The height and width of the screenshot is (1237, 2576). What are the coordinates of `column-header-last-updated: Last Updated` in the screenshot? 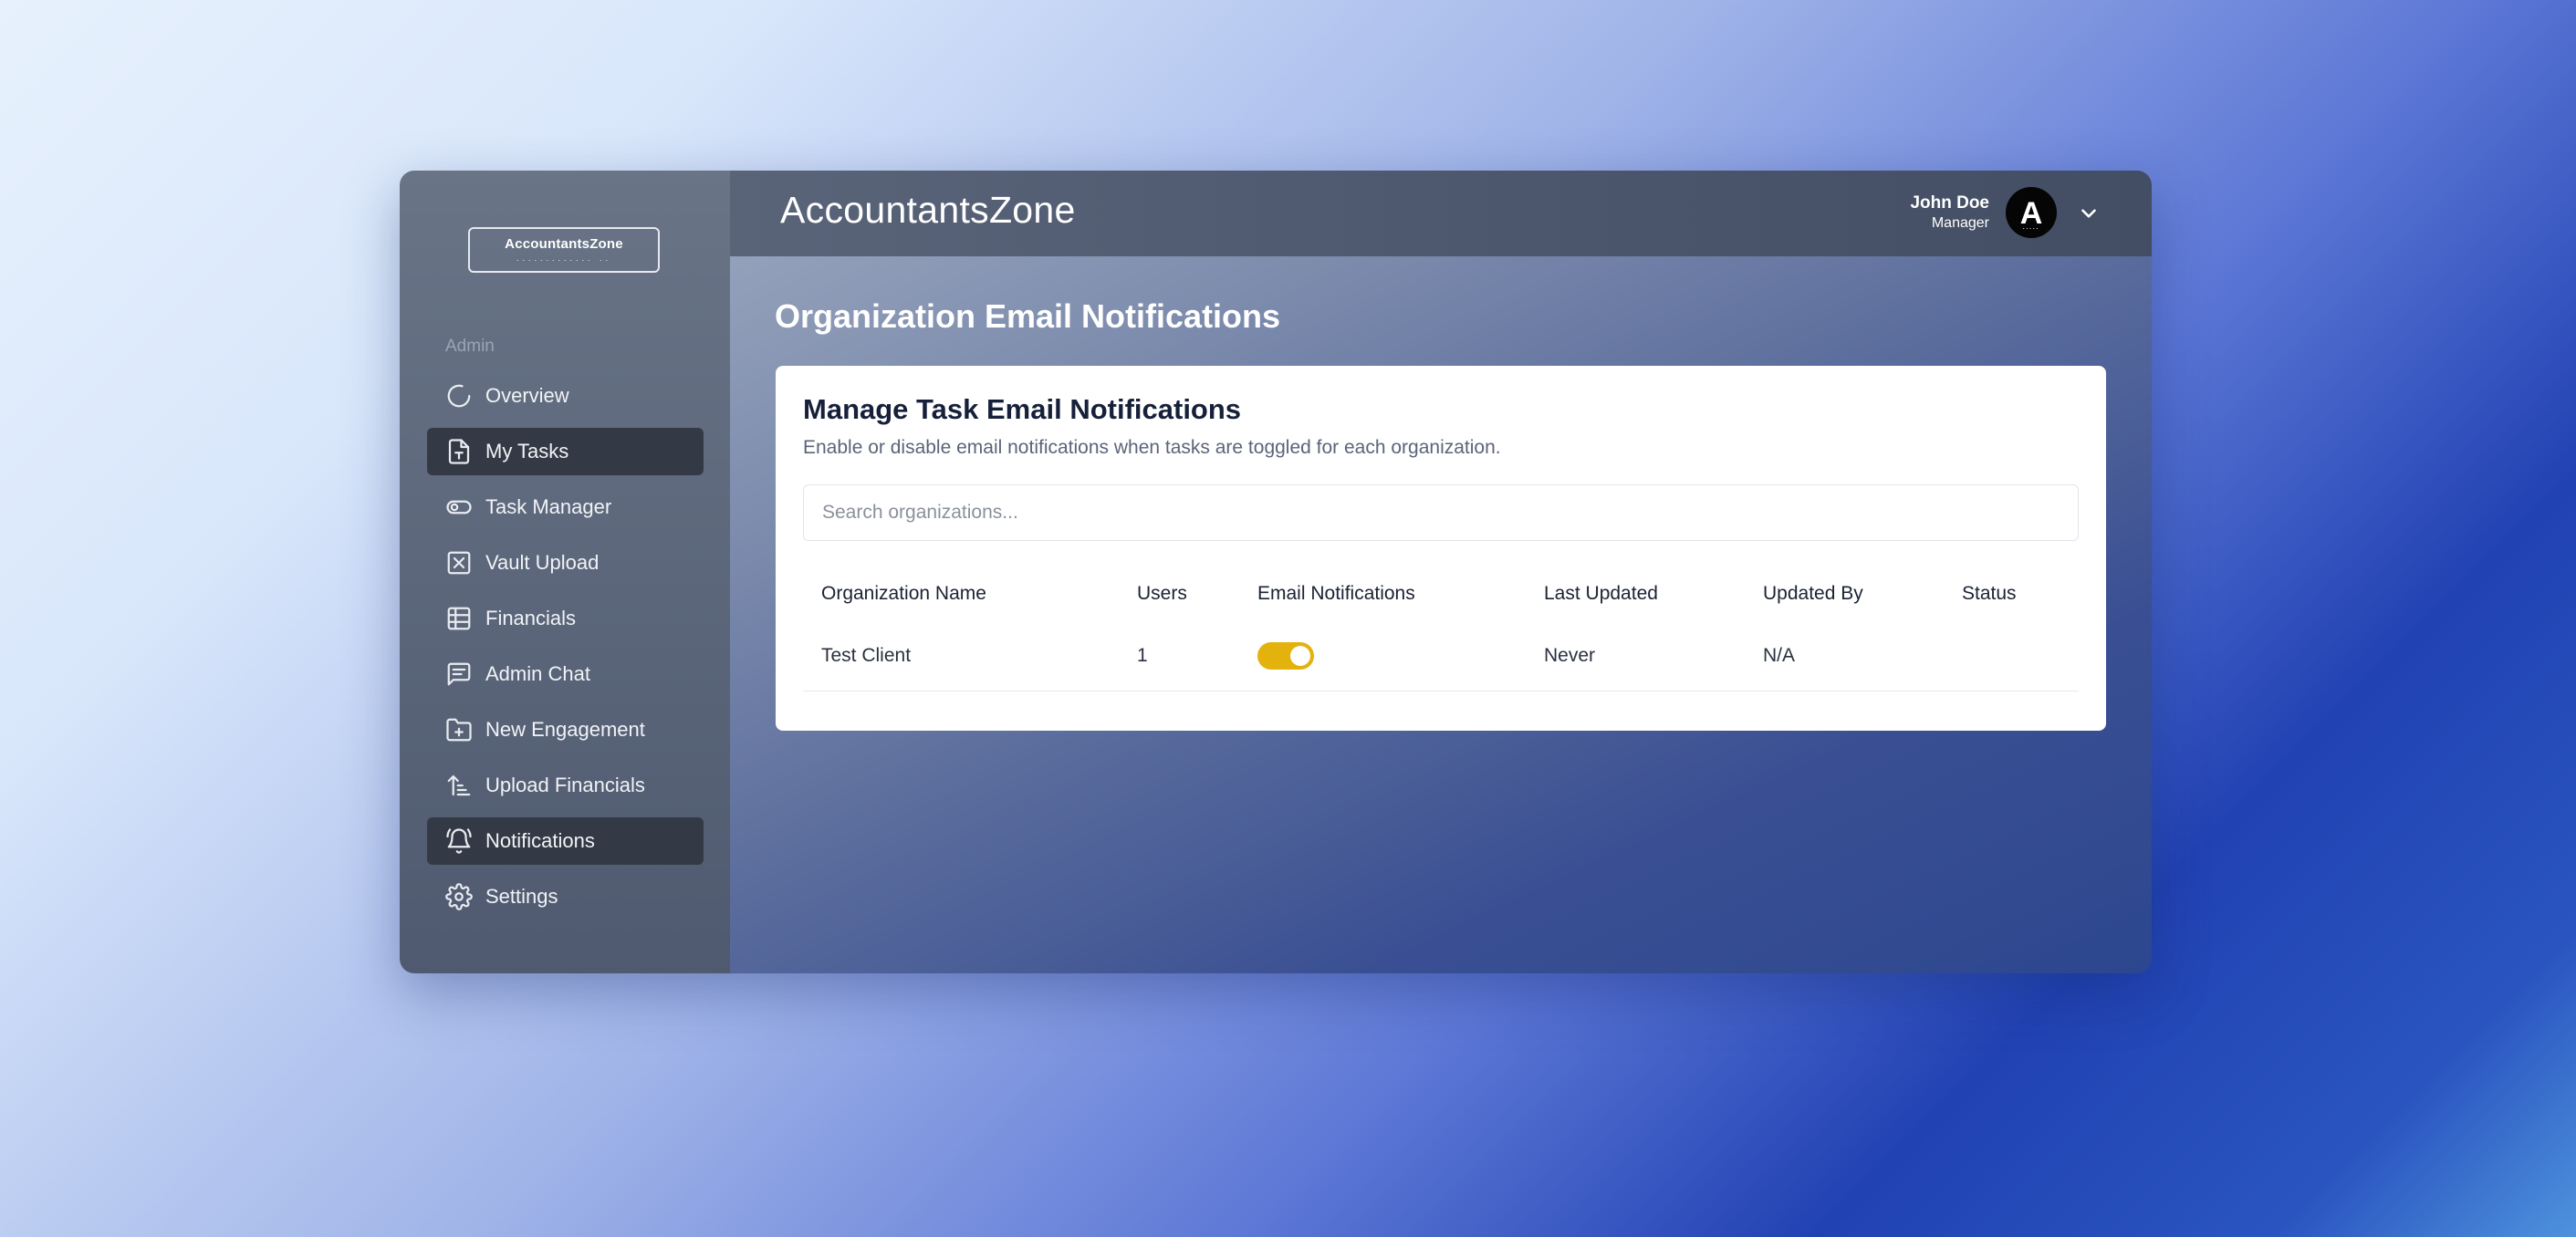 It's located at (1635, 594).